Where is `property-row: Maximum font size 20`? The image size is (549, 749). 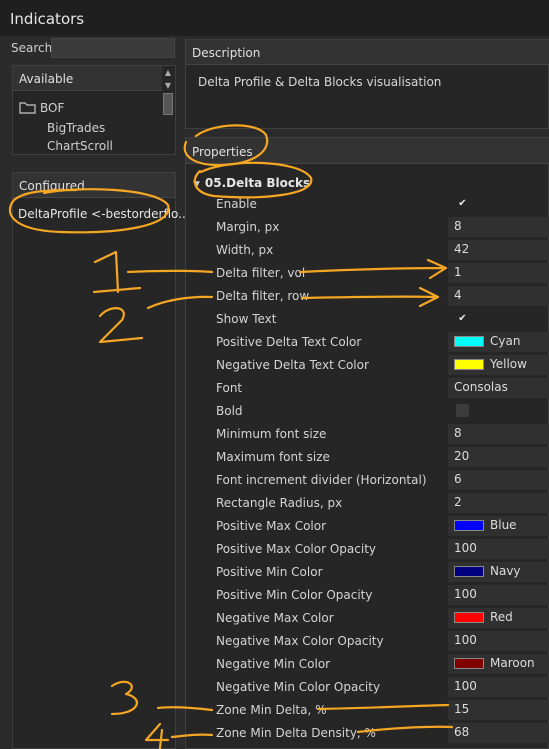
property-row: Maximum font size 20 is located at coordinates (367, 457).